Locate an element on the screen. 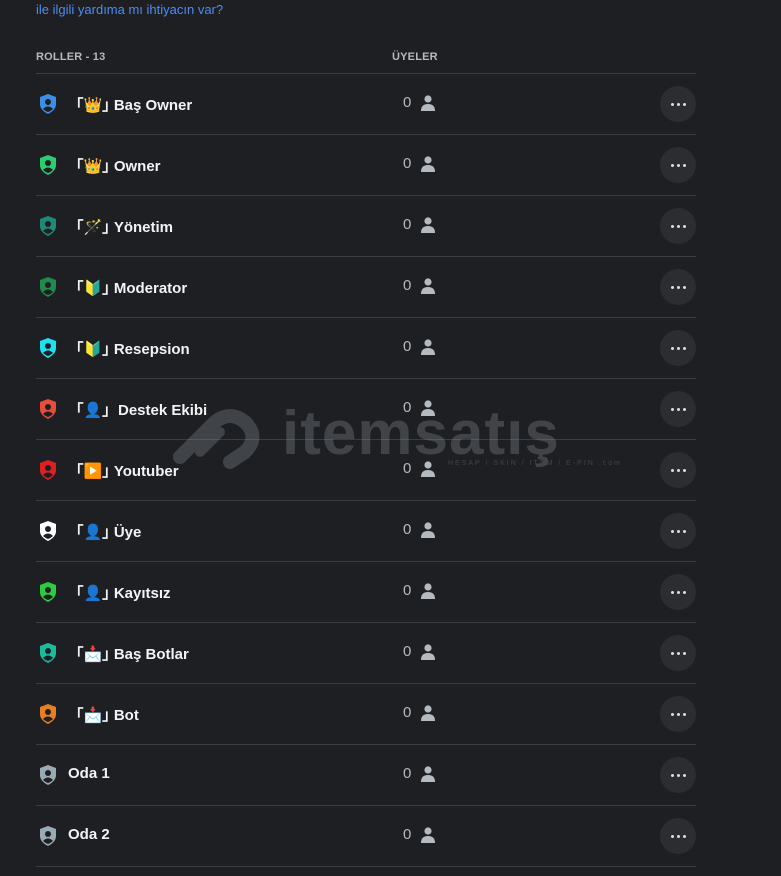 The image size is (781, 876). role-row: ｢📩｣ Baş Botlar 0 is located at coordinates (366, 653).